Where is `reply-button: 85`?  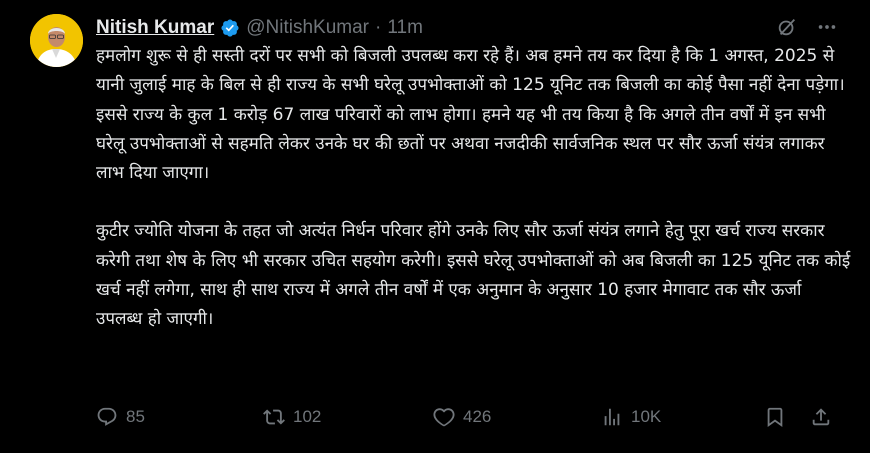
reply-button: 85 is located at coordinates (120, 417).